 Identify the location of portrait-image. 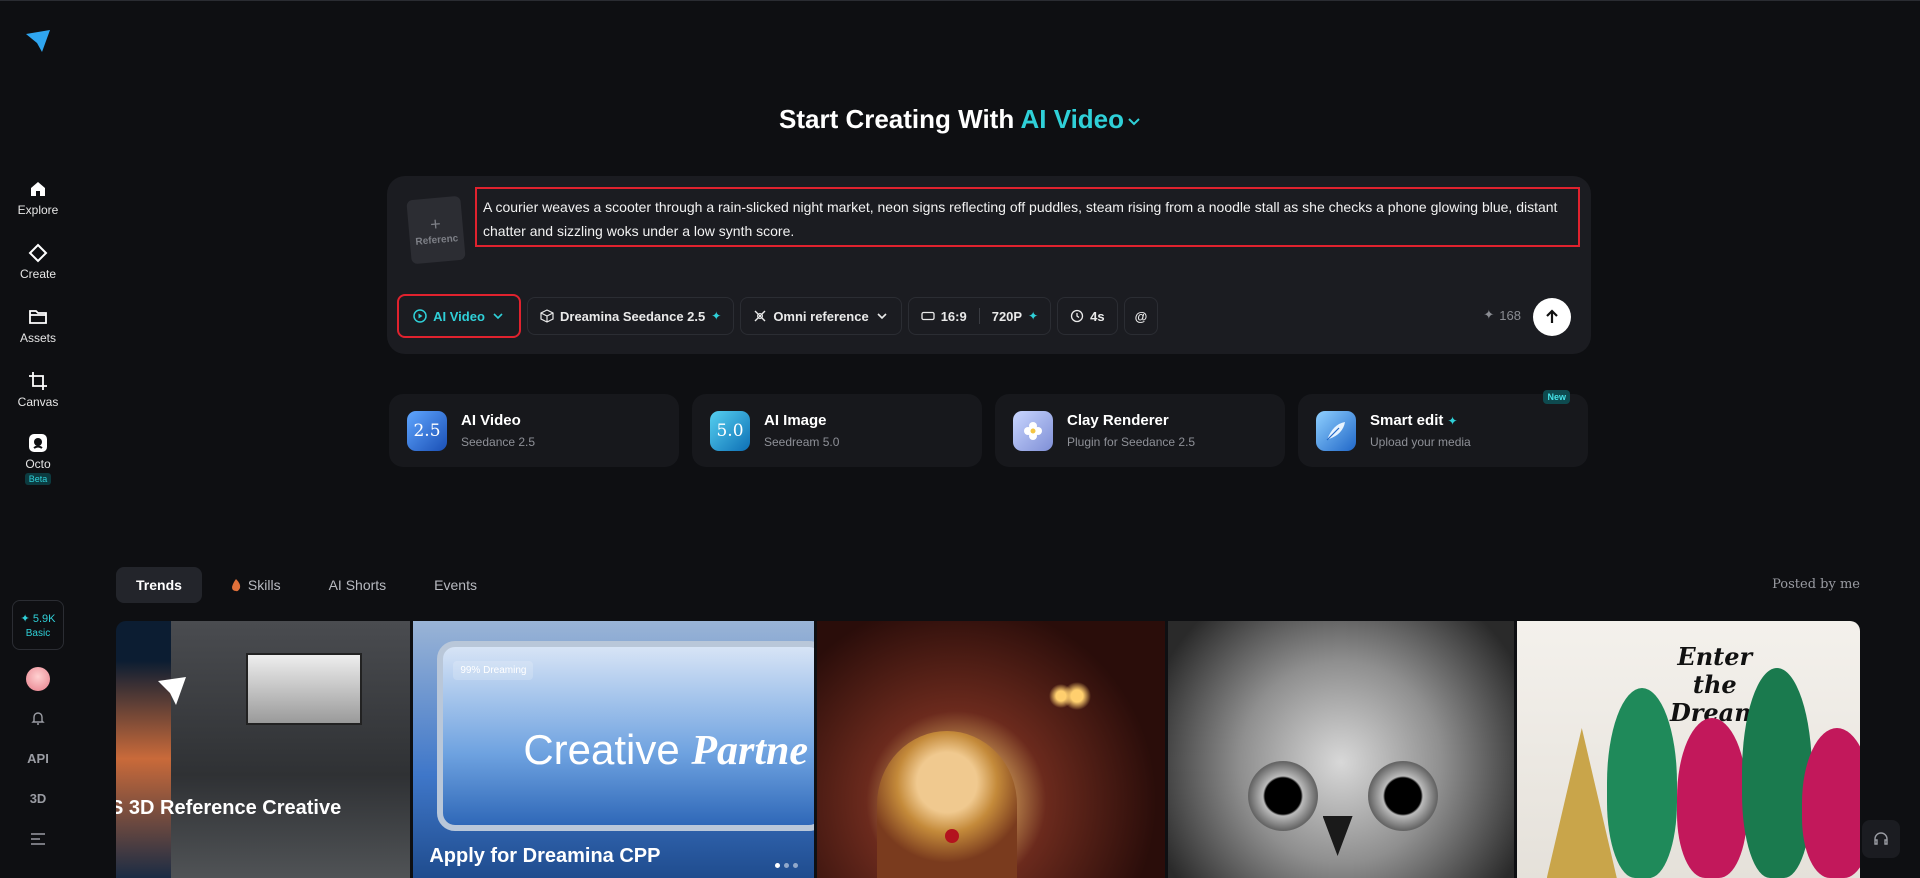
(947, 804).